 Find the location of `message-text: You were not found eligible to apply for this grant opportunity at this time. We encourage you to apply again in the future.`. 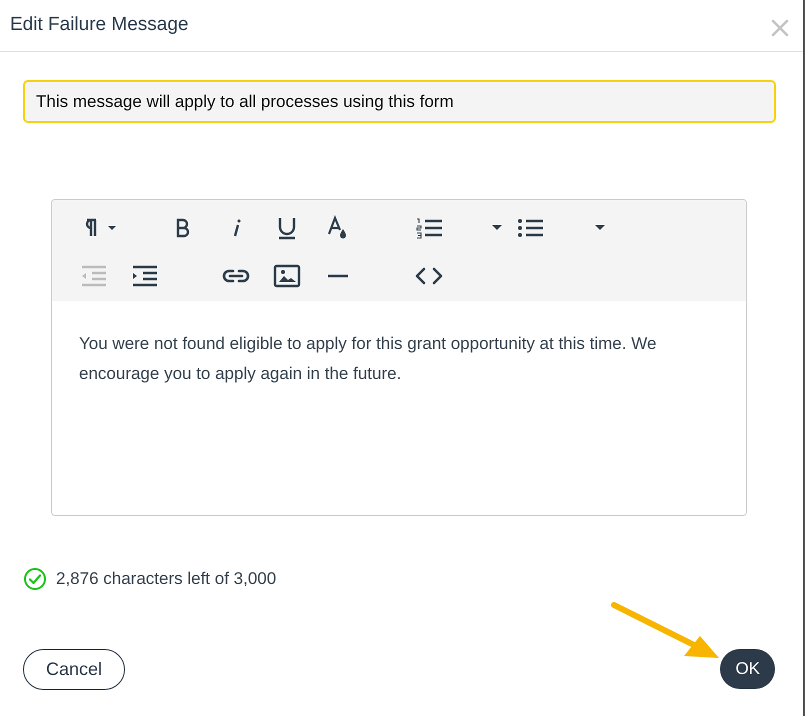

message-text: You were not found eligible to apply for this grant opportunity at this time. We encourage you to apply again in the future. is located at coordinates (399, 345).